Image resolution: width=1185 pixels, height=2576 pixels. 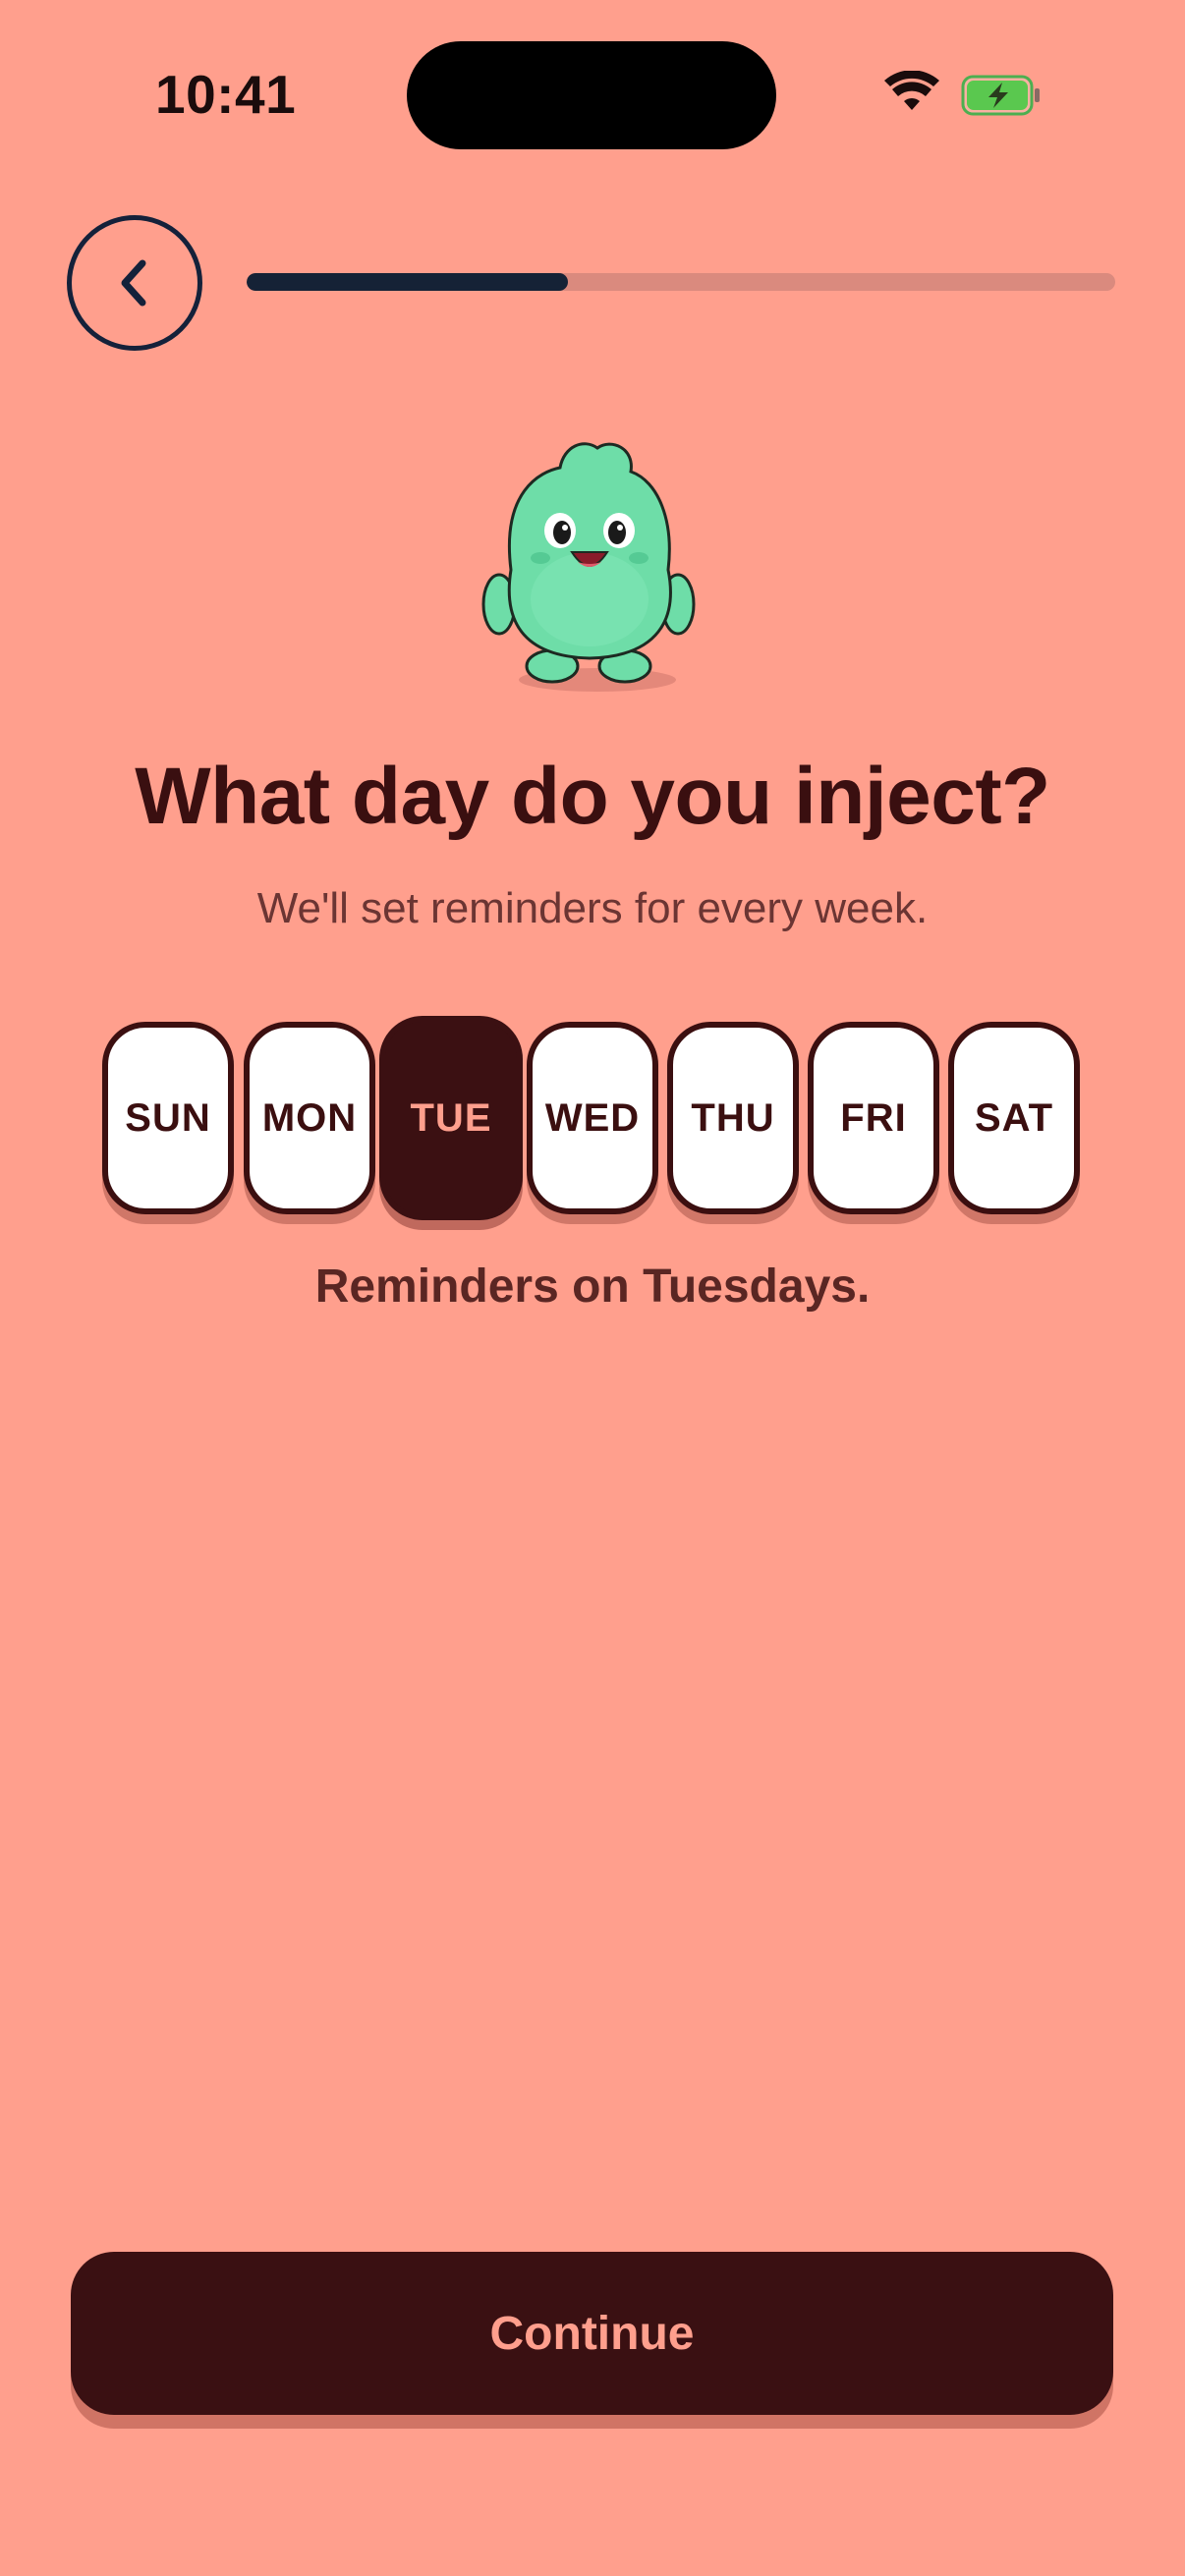 I want to click on progress-fill, so click(x=408, y=282).